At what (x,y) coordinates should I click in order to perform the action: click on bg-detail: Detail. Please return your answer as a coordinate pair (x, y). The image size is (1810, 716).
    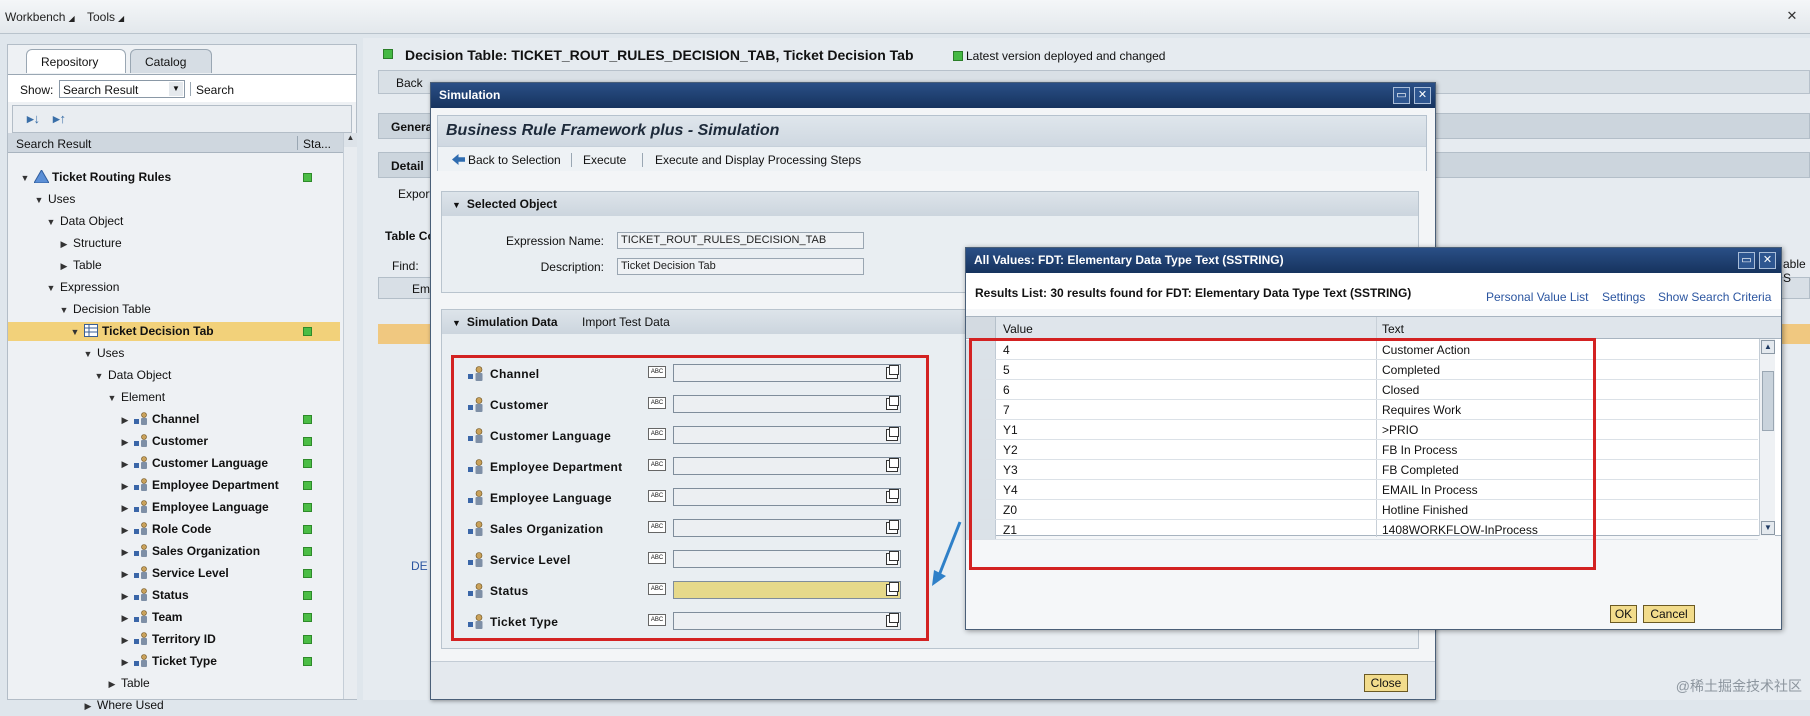
    Looking at the image, I should click on (407, 166).